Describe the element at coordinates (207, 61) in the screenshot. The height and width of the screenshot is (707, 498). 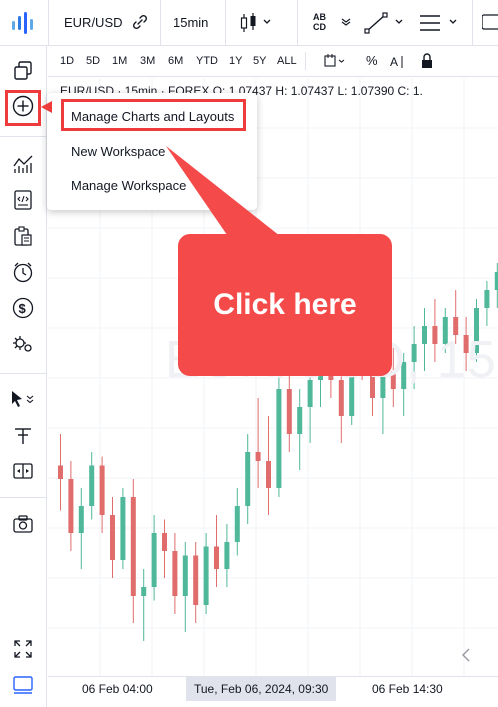
I see `range-ytd: YTD` at that location.